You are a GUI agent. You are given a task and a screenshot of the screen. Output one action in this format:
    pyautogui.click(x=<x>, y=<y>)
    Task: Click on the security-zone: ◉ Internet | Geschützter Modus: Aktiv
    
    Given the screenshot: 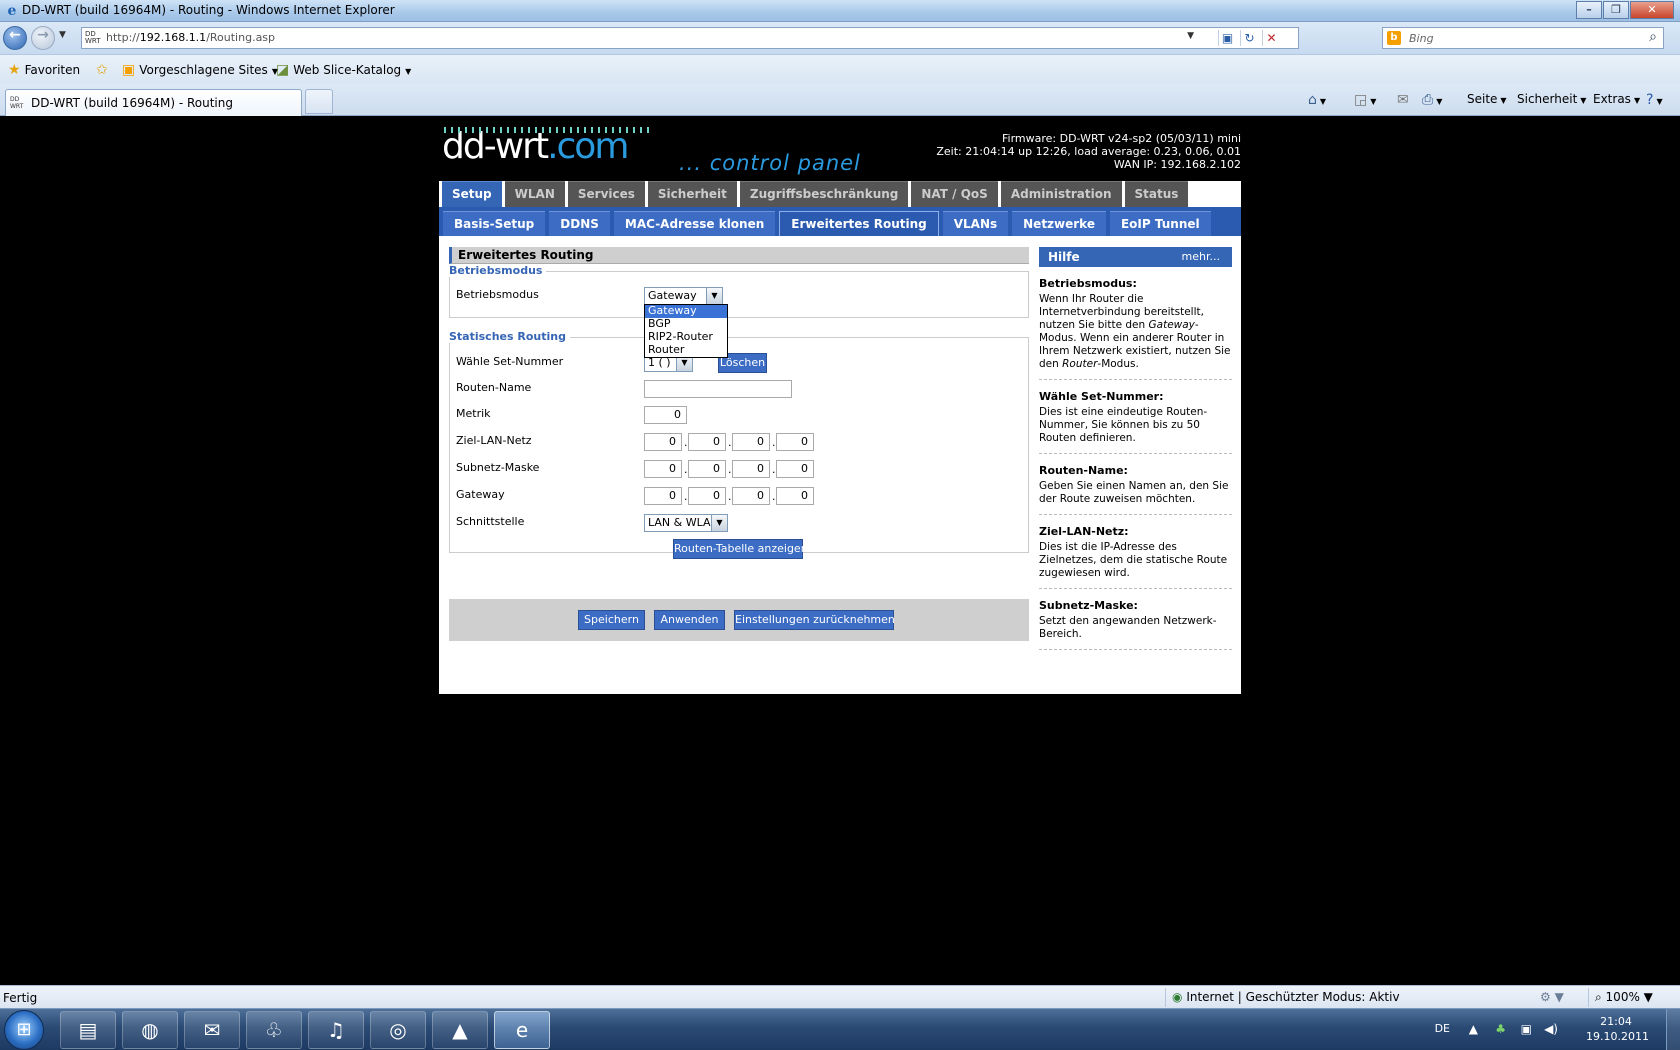 What is the action you would take?
    pyautogui.click(x=1282, y=997)
    